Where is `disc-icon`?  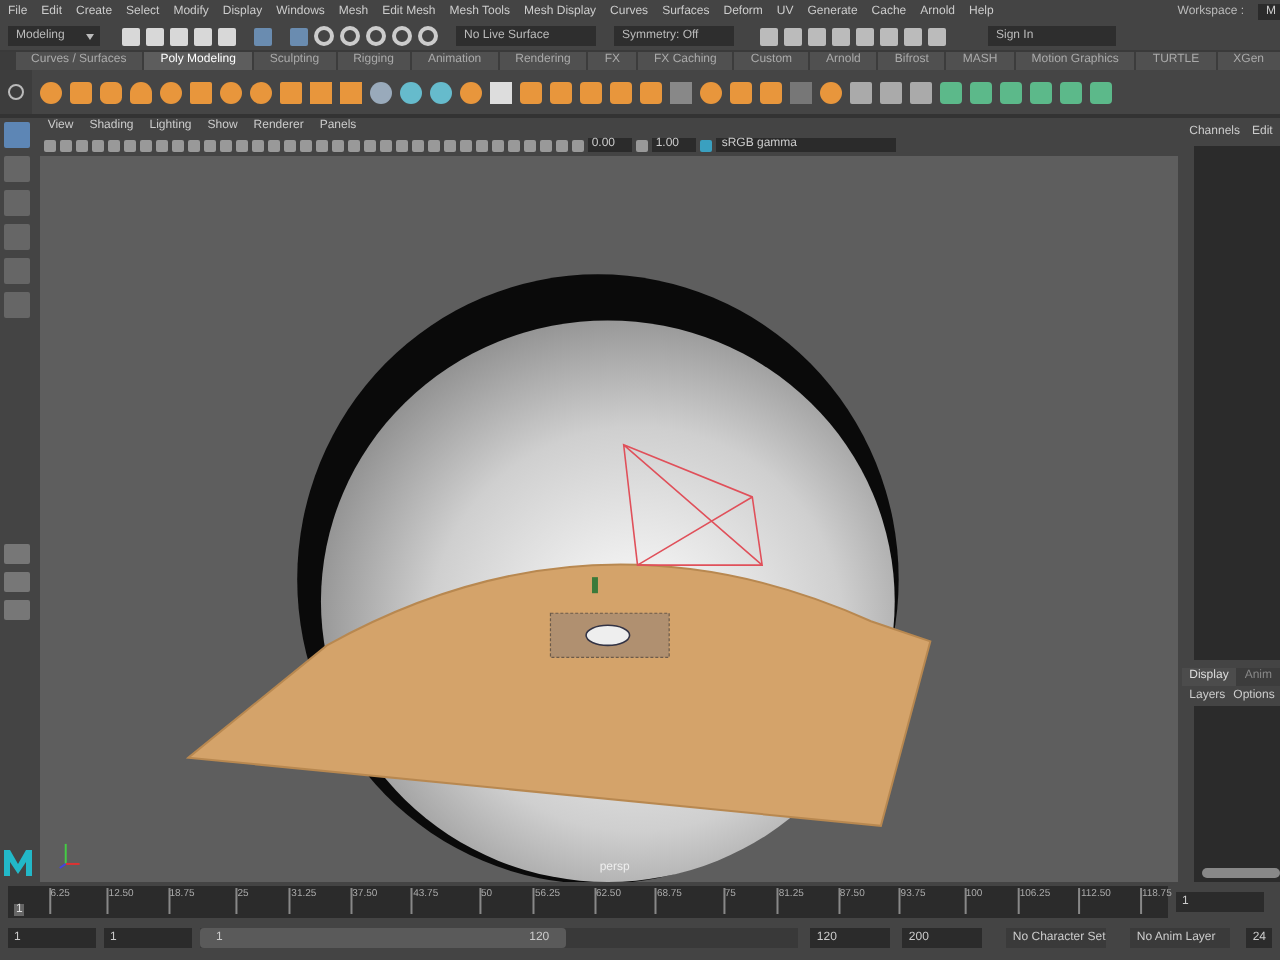 disc-icon is located at coordinates (471, 92).